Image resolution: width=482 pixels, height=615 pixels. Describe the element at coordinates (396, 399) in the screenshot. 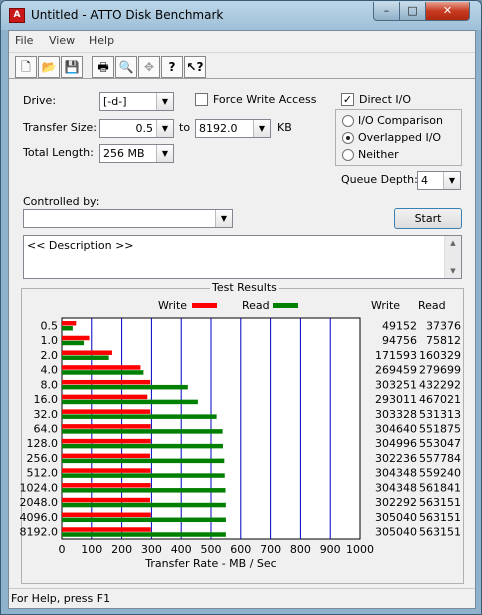

I see `write-value: 293011` at that location.